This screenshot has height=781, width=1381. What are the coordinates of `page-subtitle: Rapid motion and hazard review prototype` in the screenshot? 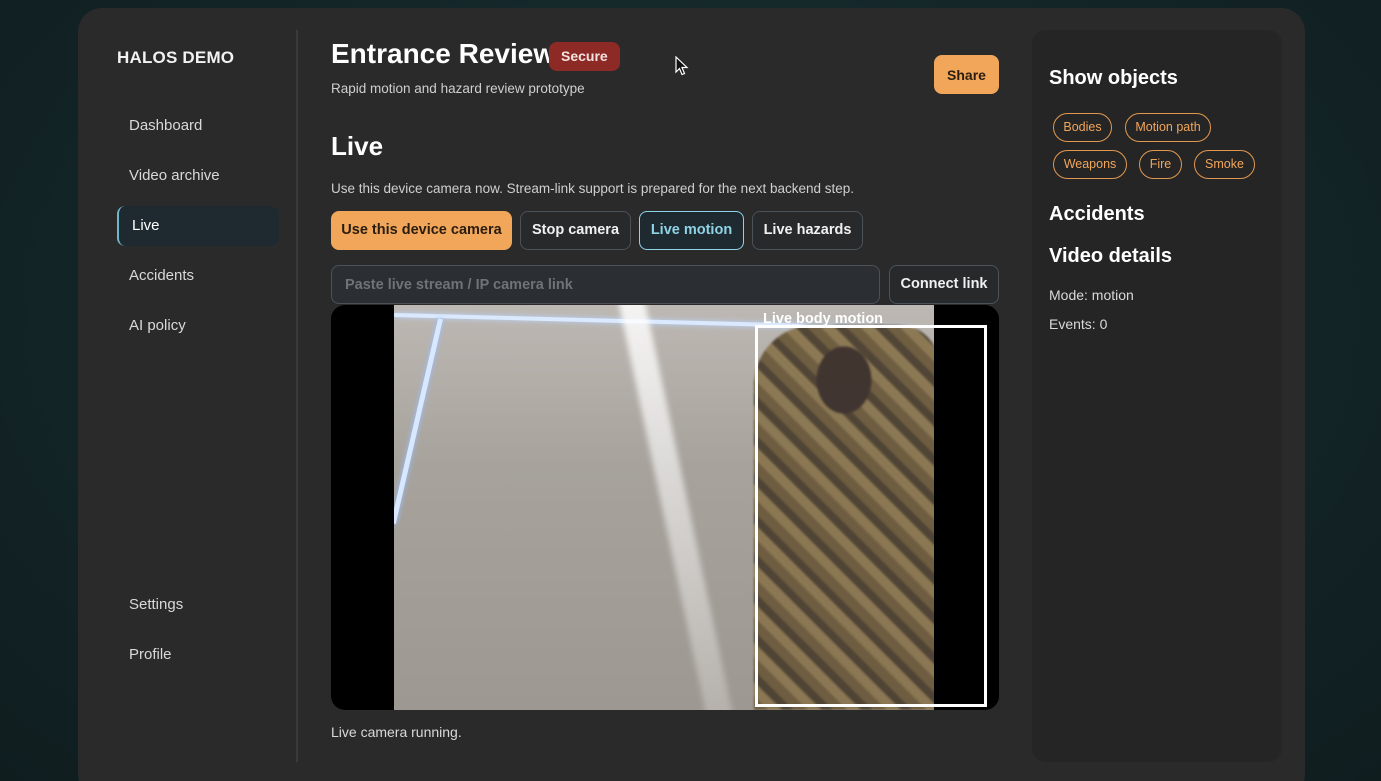 It's located at (458, 88).